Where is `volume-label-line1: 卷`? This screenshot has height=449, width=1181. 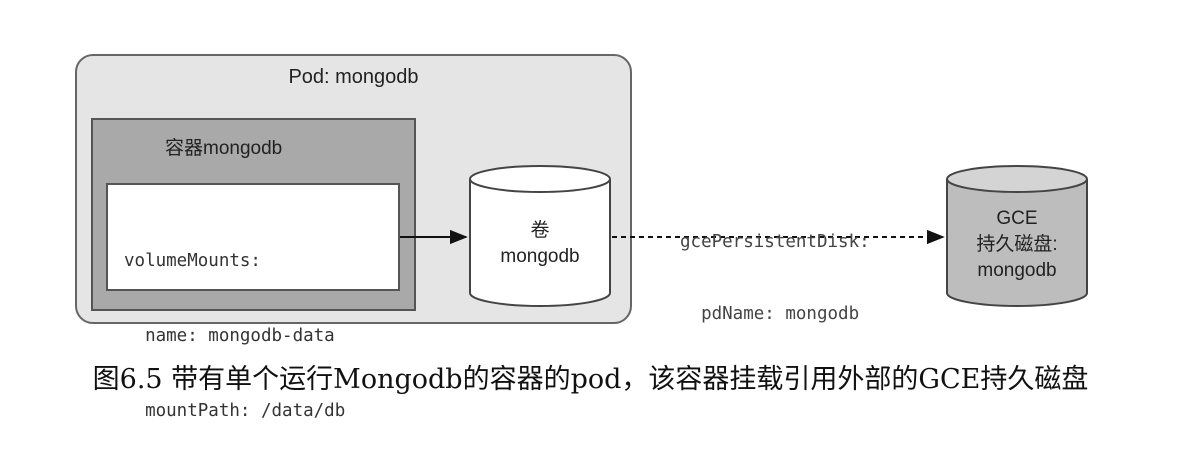
volume-label-line1: 卷 is located at coordinates (540, 230).